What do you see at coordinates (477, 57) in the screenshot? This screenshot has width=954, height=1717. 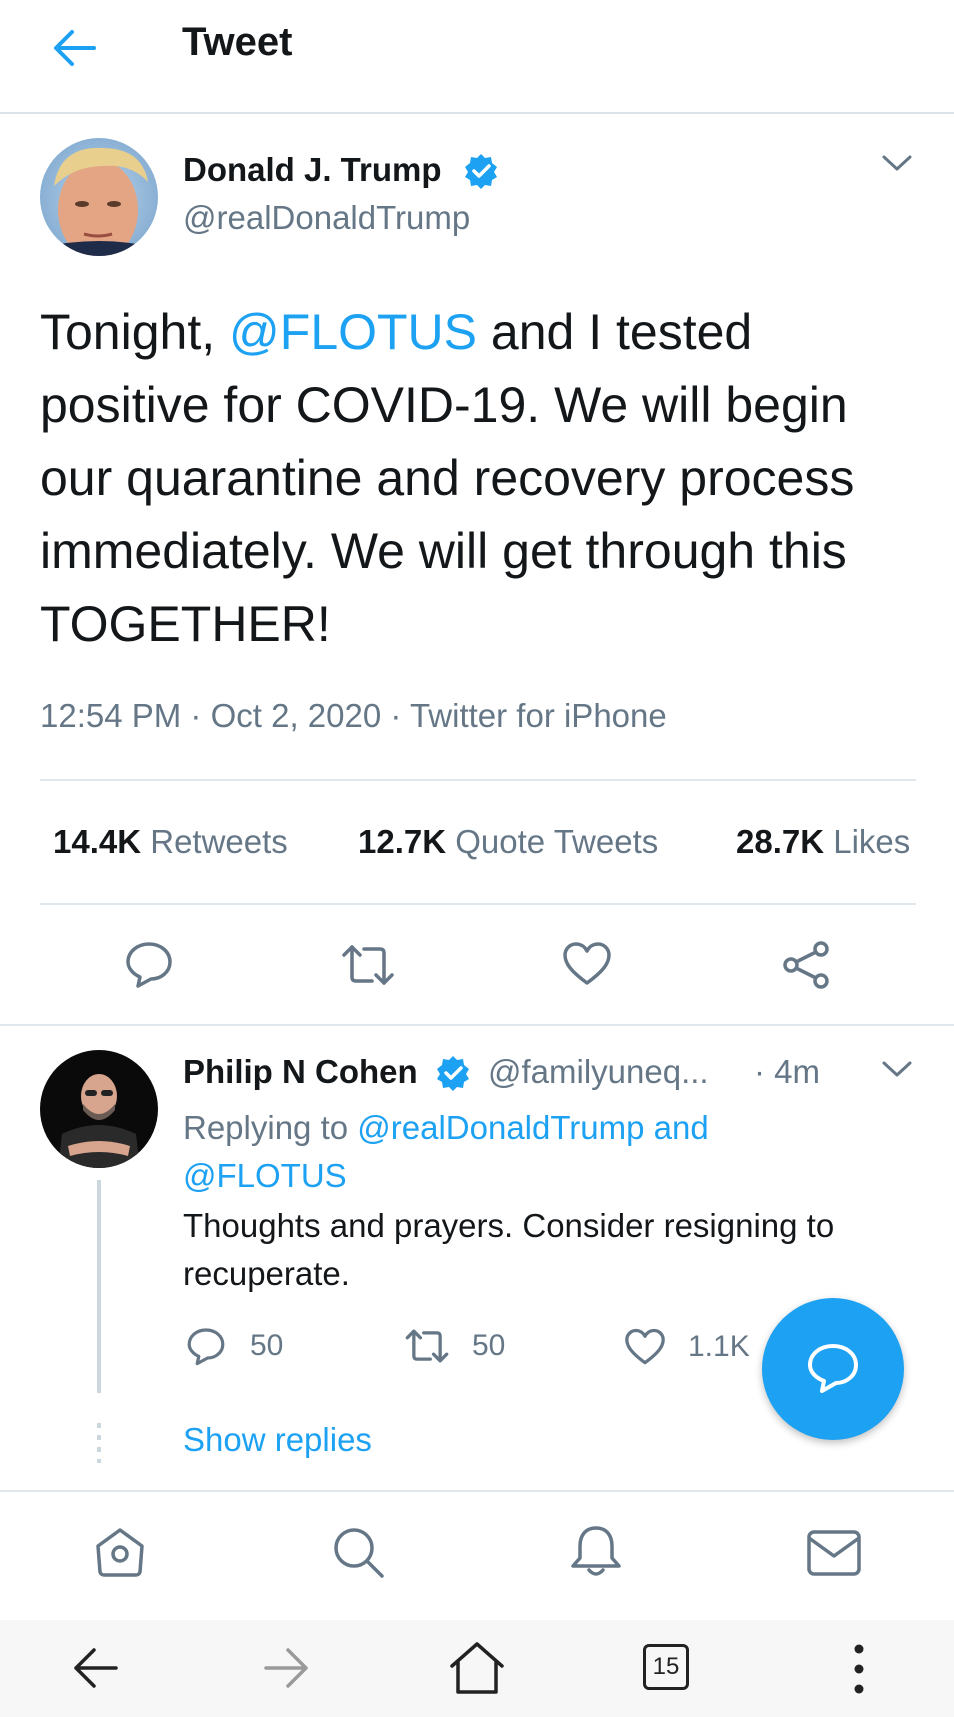 I see `top-app-bar: Tweet` at bounding box center [477, 57].